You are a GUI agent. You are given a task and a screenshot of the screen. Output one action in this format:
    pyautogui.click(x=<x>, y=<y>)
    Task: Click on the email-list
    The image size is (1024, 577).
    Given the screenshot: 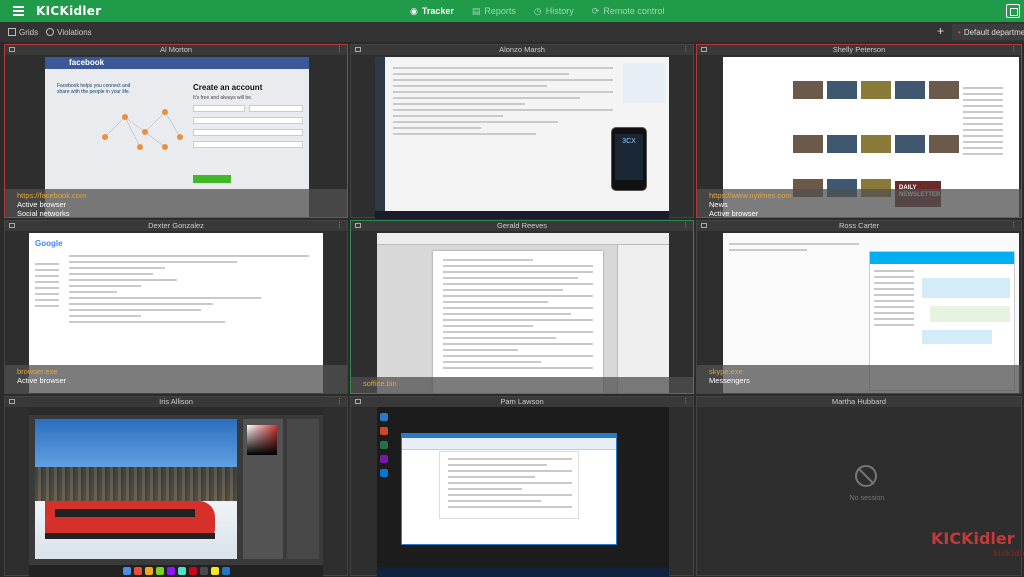 What is the action you would take?
    pyautogui.click(x=503, y=103)
    